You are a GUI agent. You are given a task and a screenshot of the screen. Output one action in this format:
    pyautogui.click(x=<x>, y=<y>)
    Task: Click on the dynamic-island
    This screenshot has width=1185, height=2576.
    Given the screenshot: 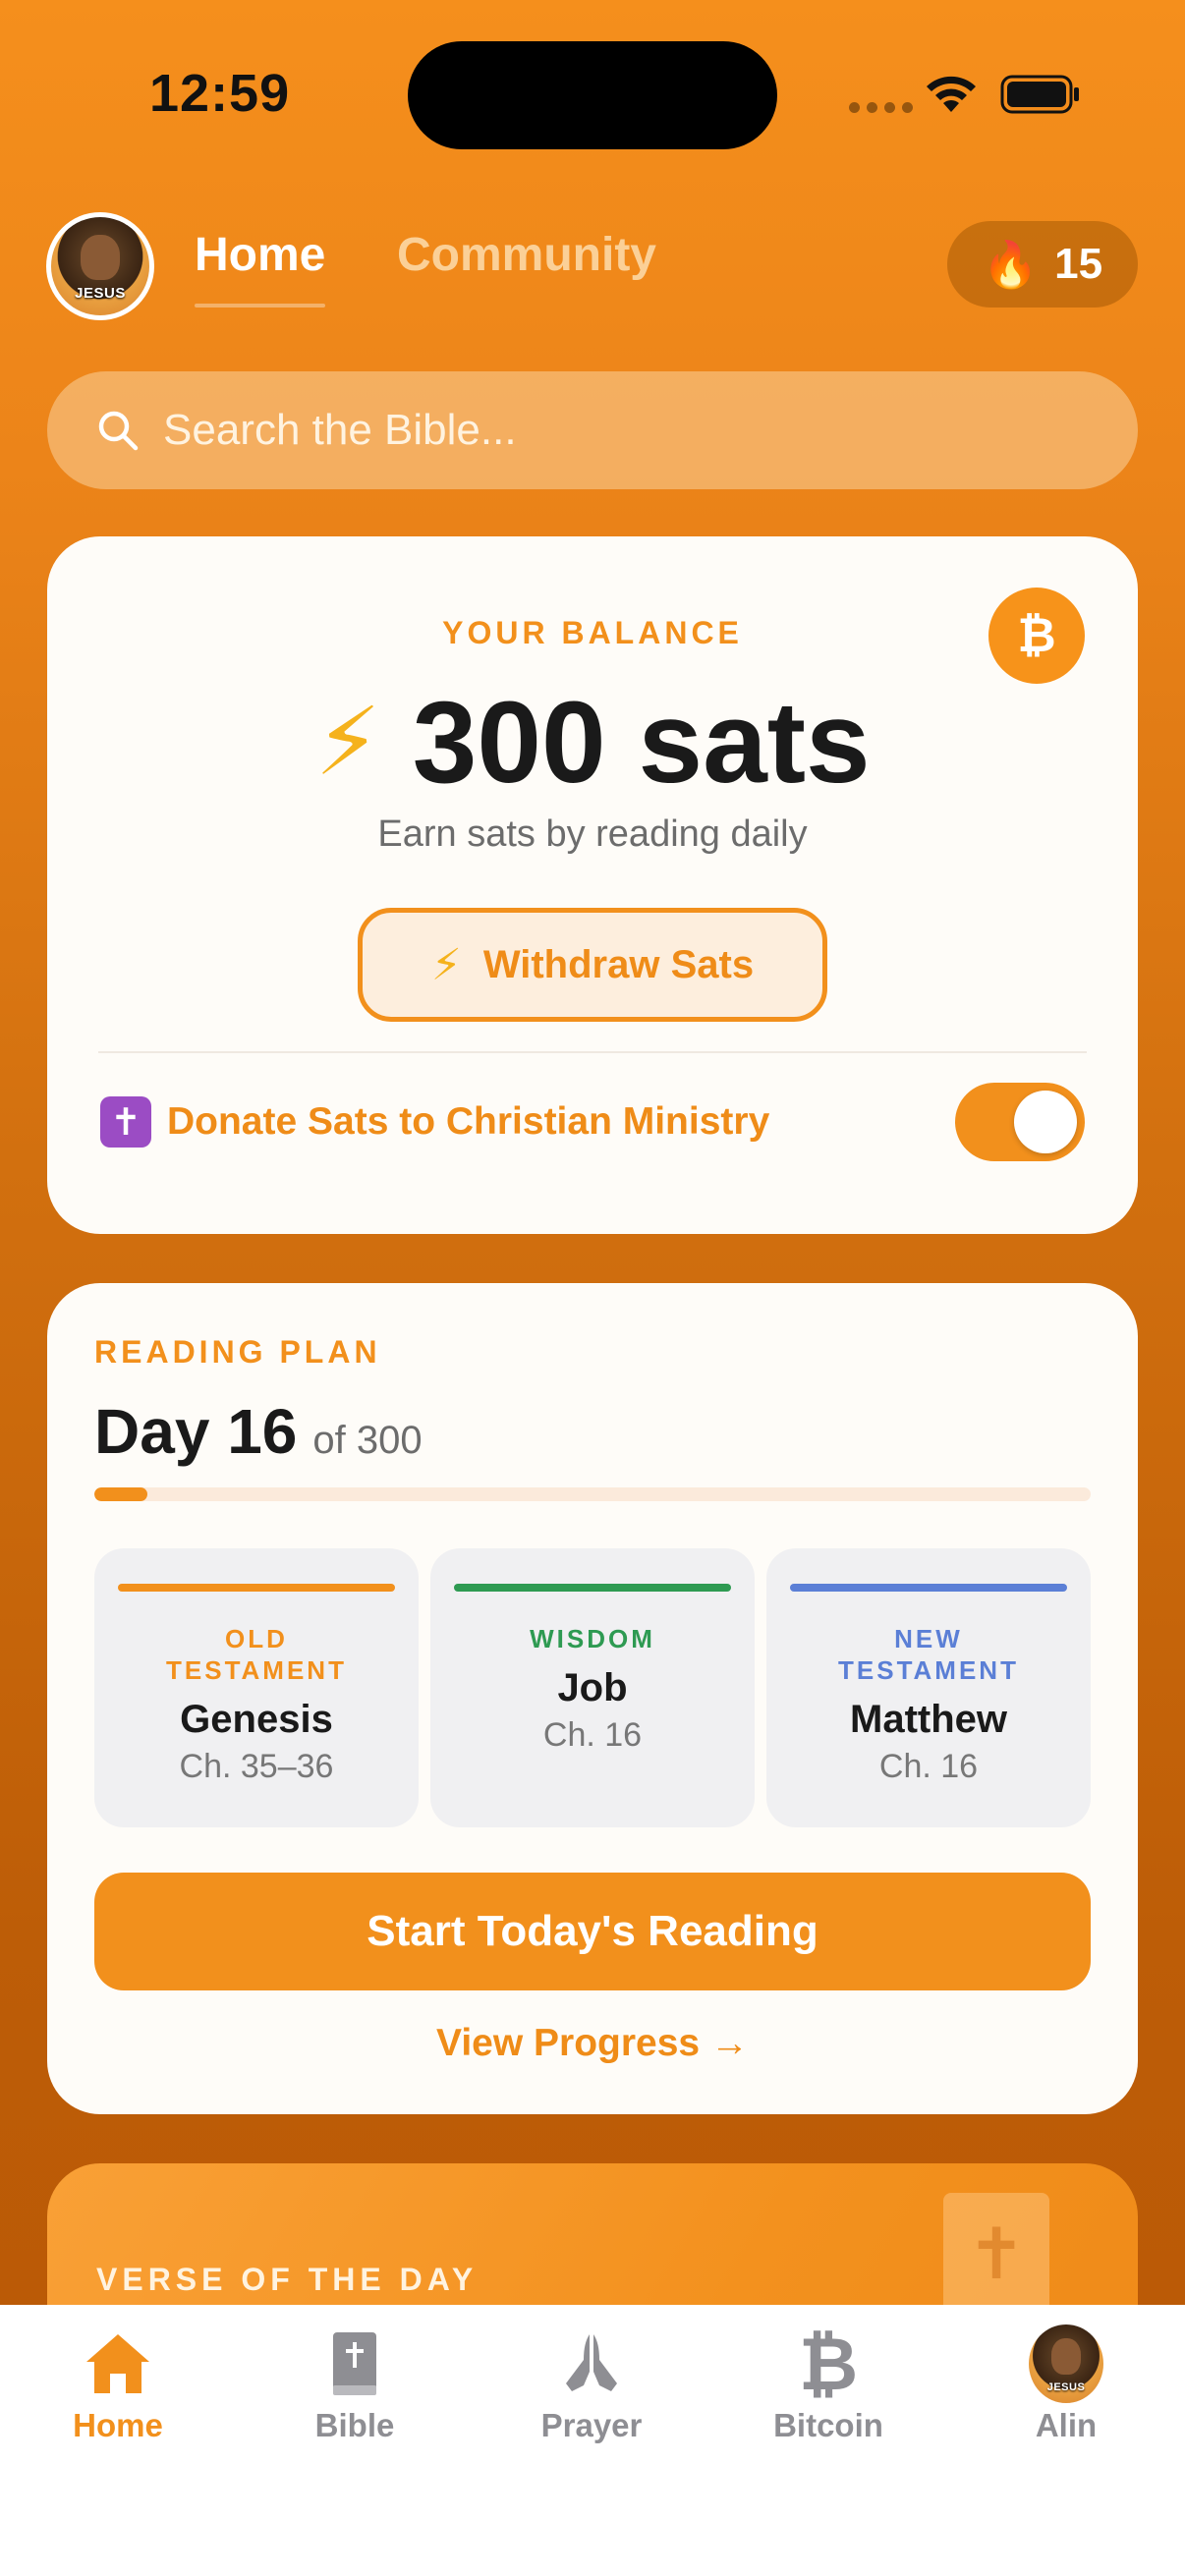 What is the action you would take?
    pyautogui.click(x=592, y=95)
    